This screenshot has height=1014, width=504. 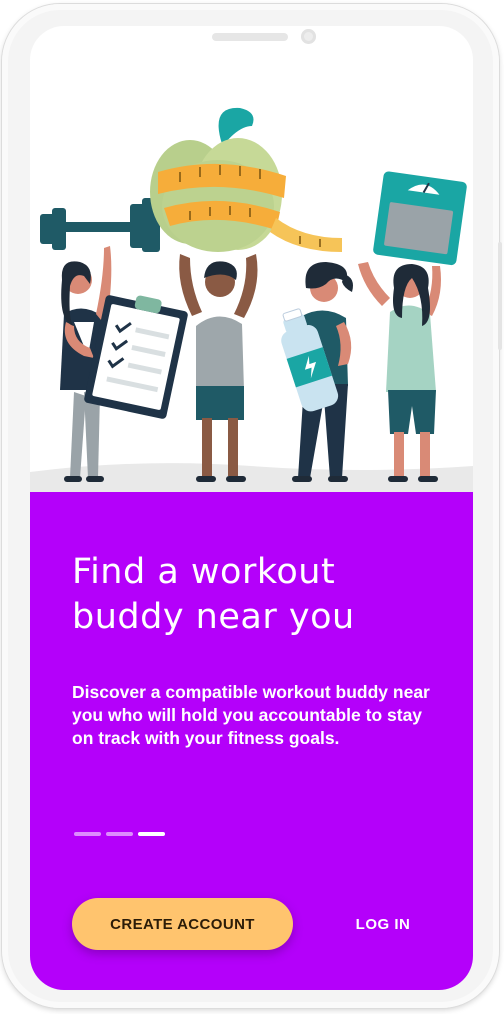 I want to click on scale-icon, so click(x=420, y=218).